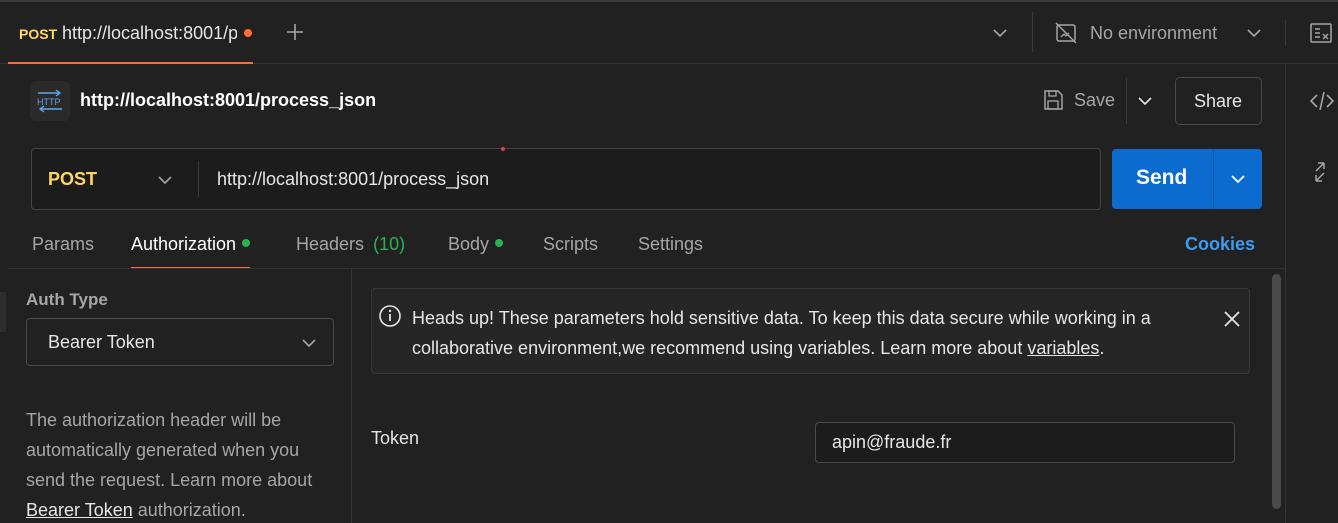  Describe the element at coordinates (1154, 33) in the screenshot. I see `environment-label: No environment` at that location.